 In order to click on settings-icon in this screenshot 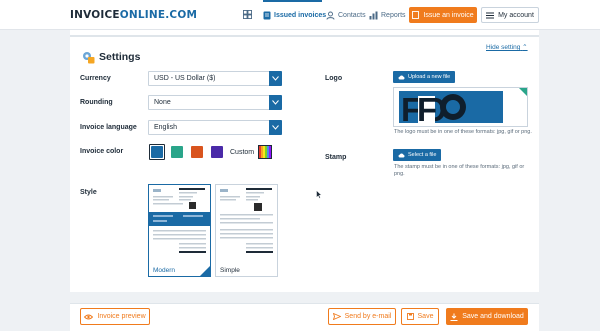, I will do `click(89, 58)`.